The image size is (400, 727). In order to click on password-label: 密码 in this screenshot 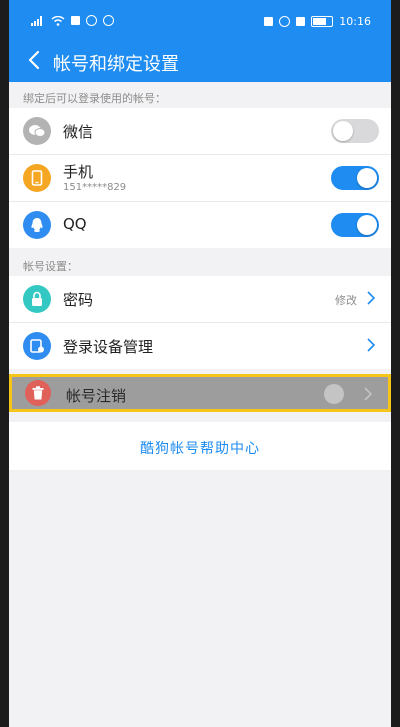, I will do `click(78, 300)`.